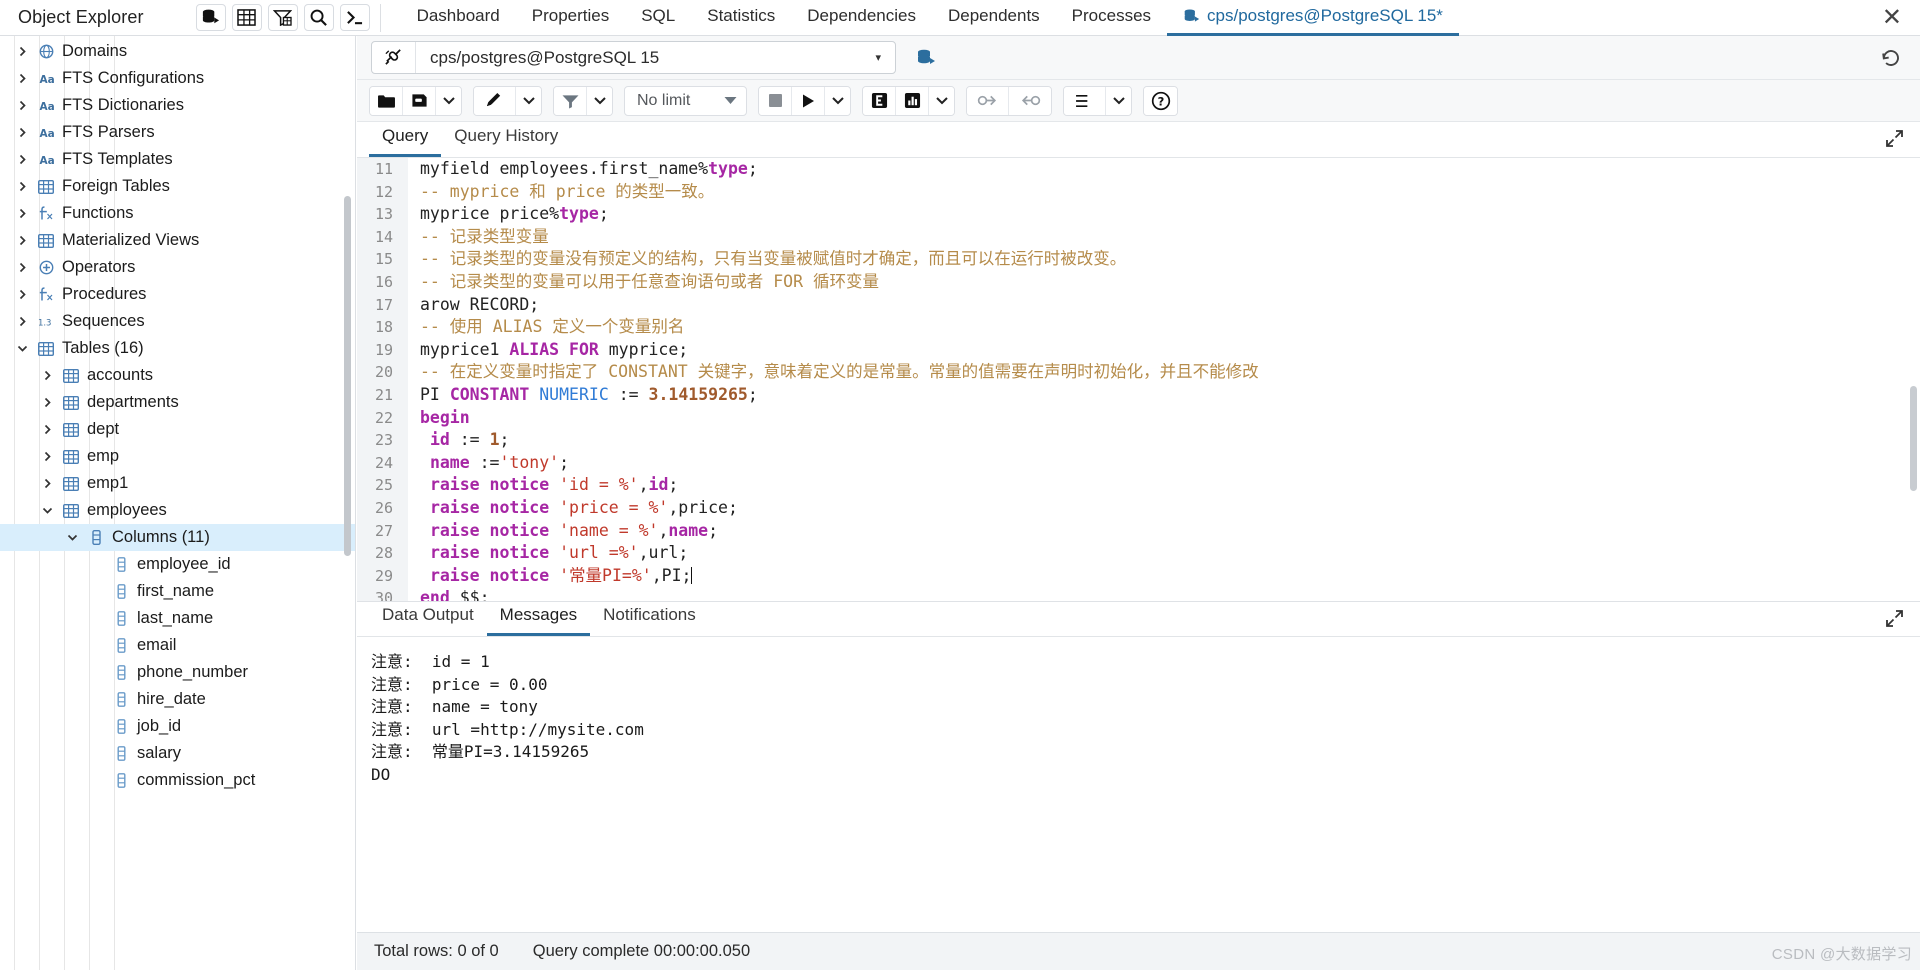  Describe the element at coordinates (448, 100) in the screenshot. I see `save-caret-icon` at that location.